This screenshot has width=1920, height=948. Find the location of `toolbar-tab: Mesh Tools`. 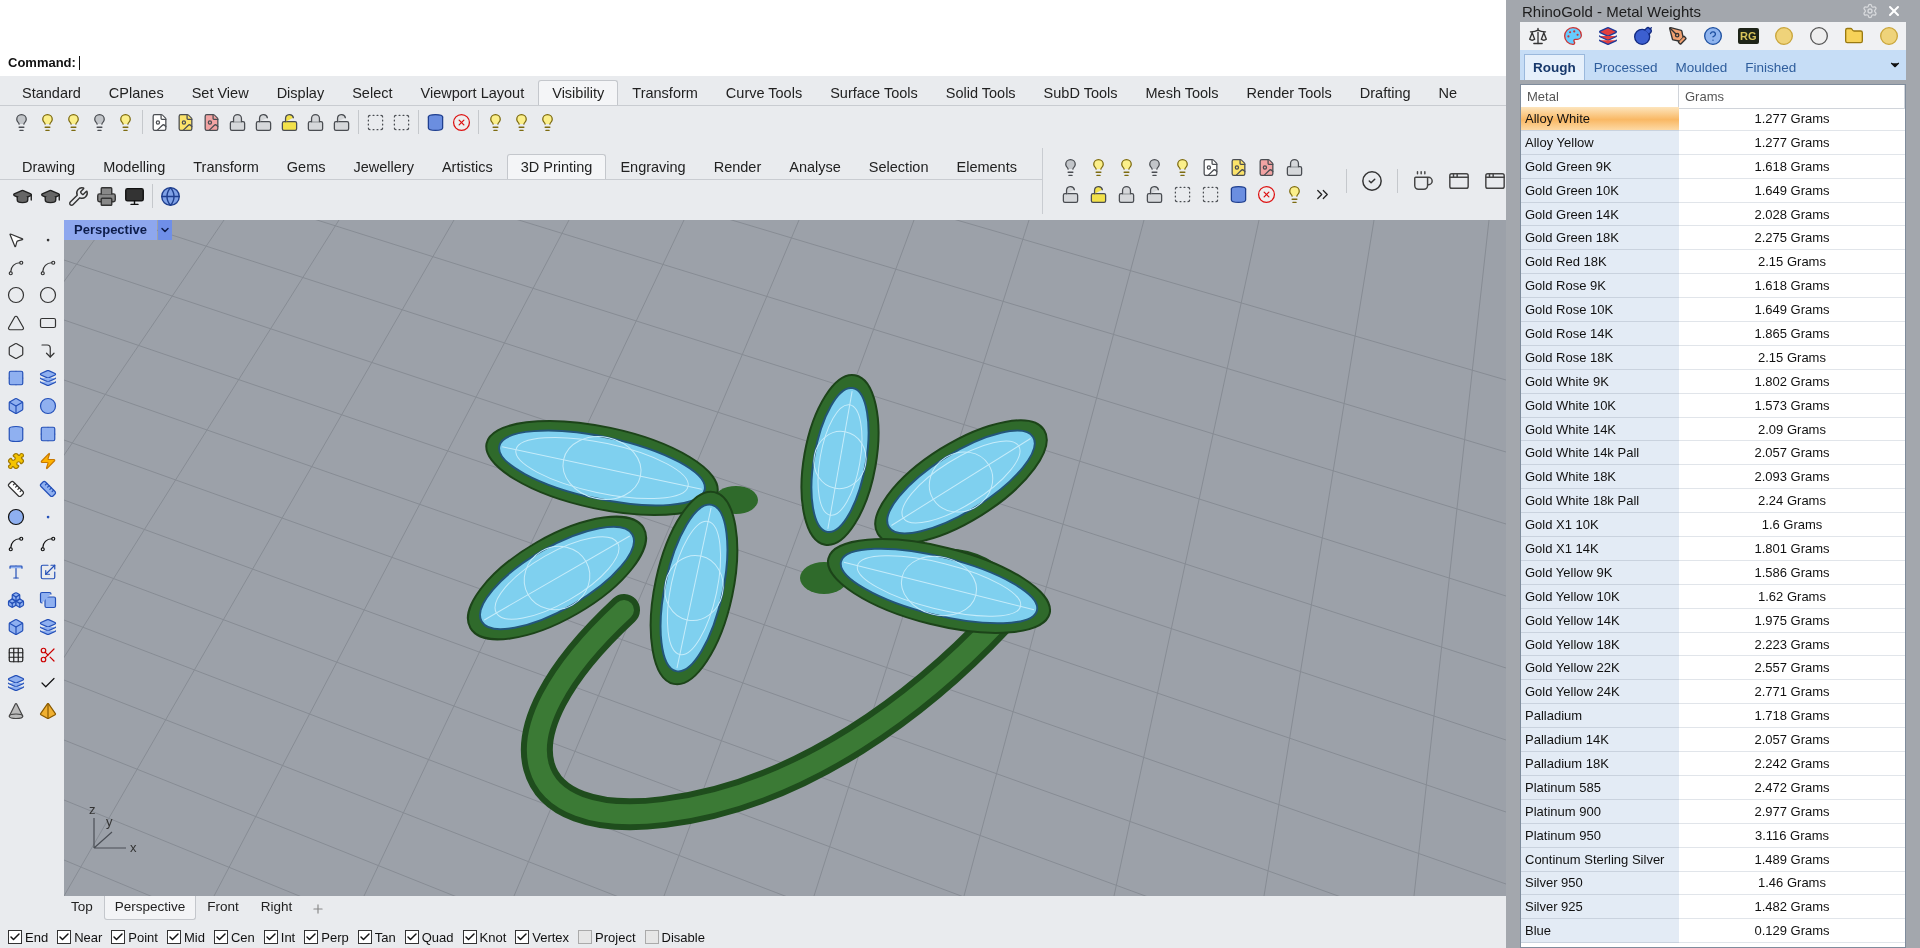

toolbar-tab: Mesh Tools is located at coordinates (1182, 92).